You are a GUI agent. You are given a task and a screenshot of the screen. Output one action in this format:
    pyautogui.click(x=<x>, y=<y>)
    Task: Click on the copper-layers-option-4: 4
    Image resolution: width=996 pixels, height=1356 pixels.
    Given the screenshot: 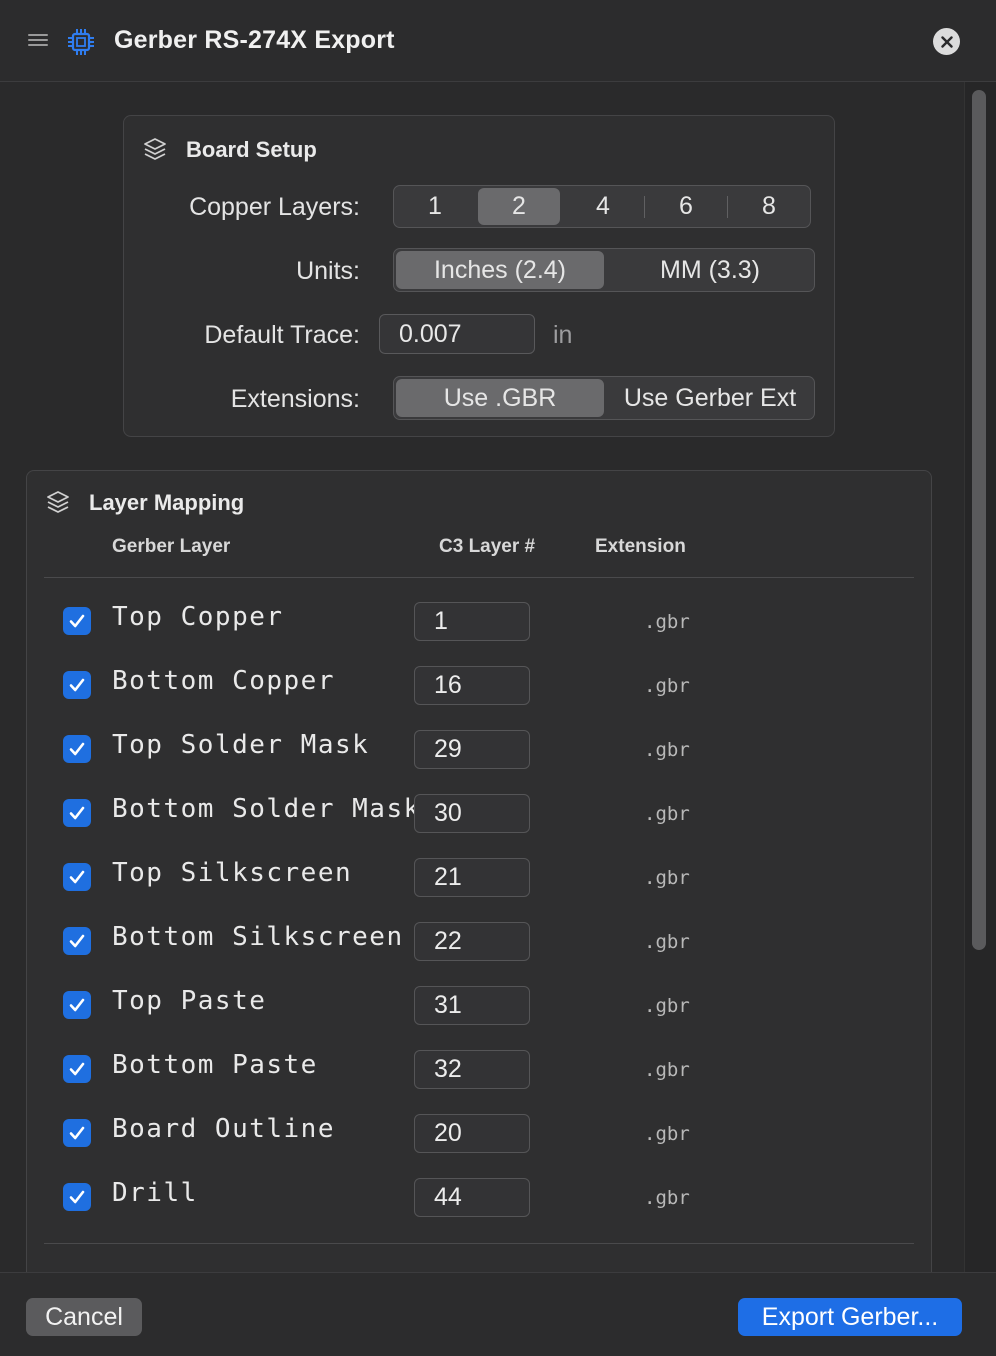 What is the action you would take?
    pyautogui.click(x=603, y=206)
    